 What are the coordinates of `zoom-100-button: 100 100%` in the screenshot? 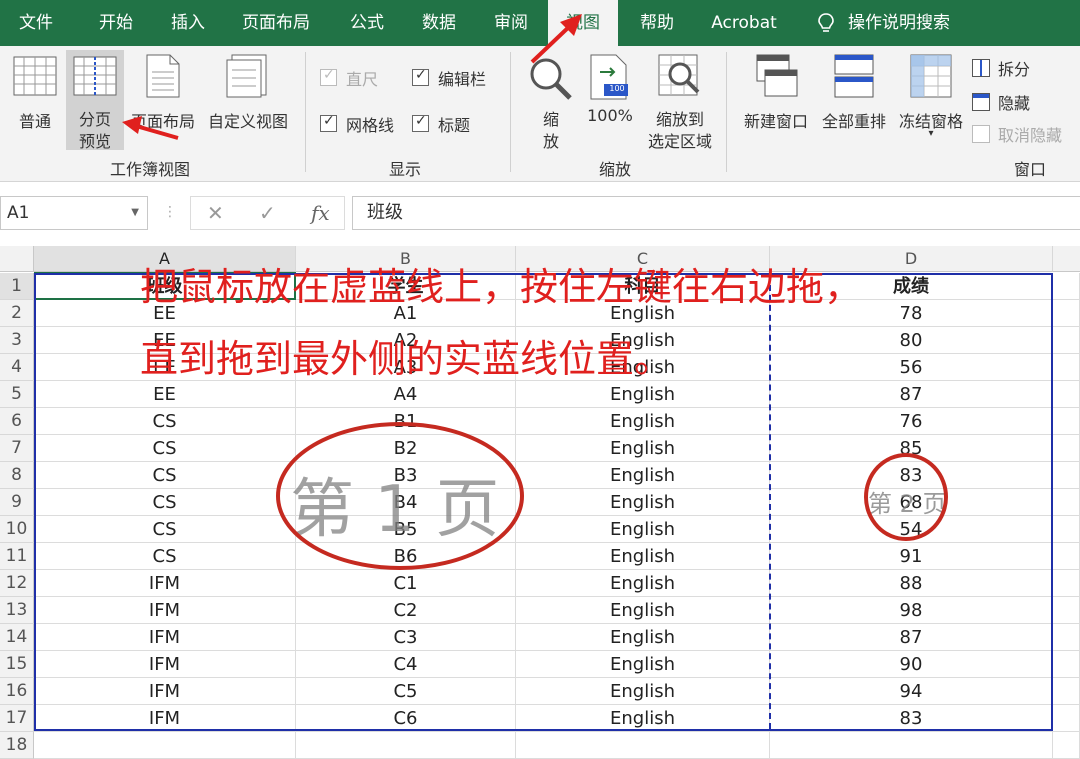 It's located at (610, 92).